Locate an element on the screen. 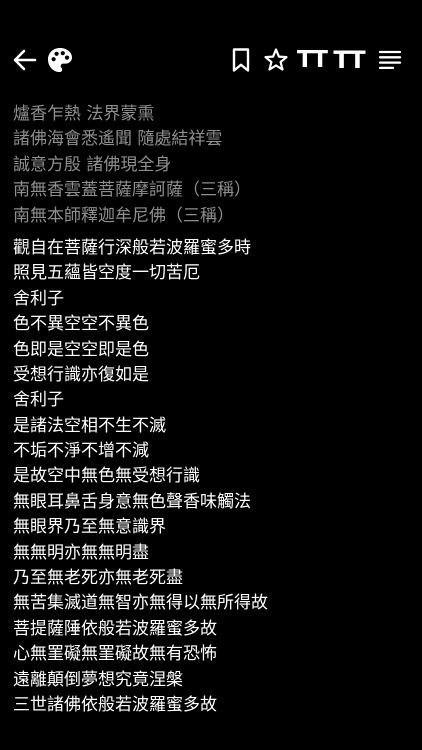 Image resolution: width=422 pixels, height=750 pixels. bookmark-icon is located at coordinates (241, 60).